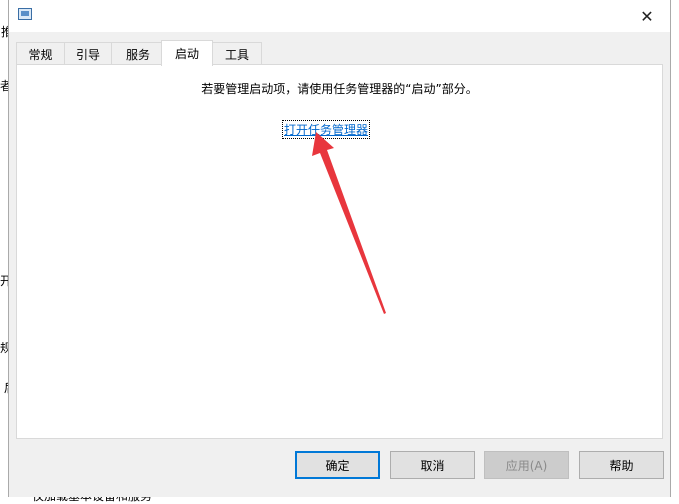  I want to click on arrow-shape, so click(349, 223).